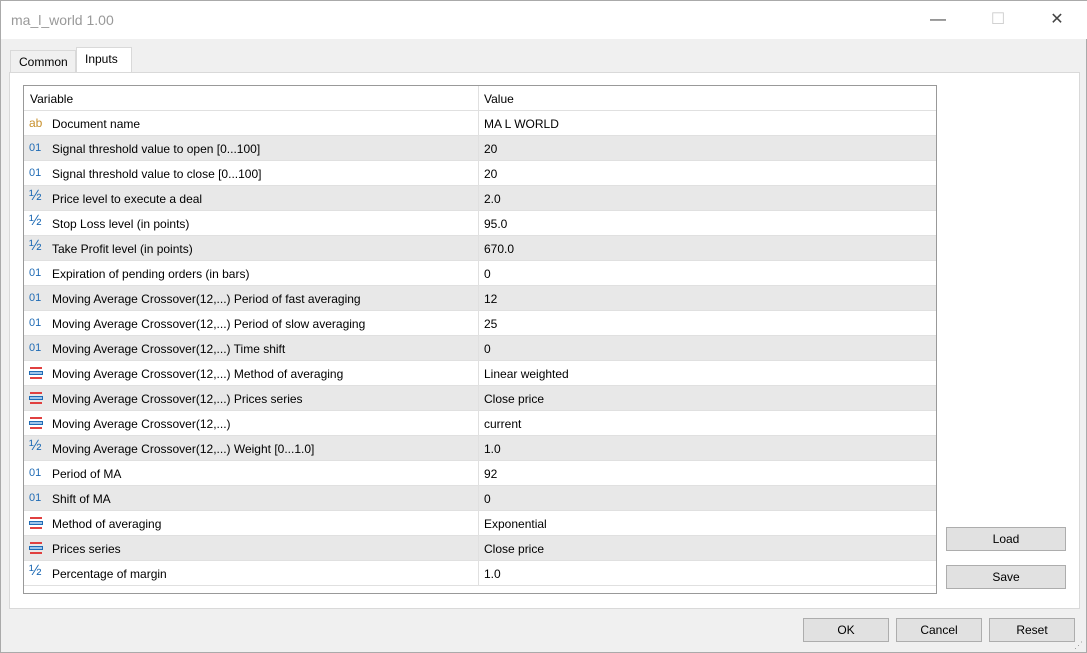 The image size is (1087, 653). Describe the element at coordinates (490, 474) in the screenshot. I see `variable-value: 92` at that location.